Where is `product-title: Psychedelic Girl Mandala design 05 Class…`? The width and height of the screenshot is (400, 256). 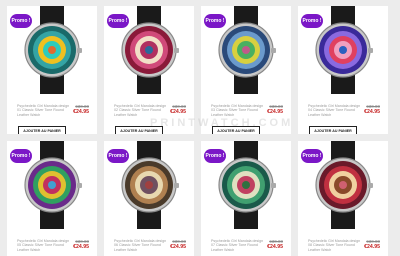
product-title: Psychedelic Girl Mandala design 05 Class… is located at coordinates (44, 245).